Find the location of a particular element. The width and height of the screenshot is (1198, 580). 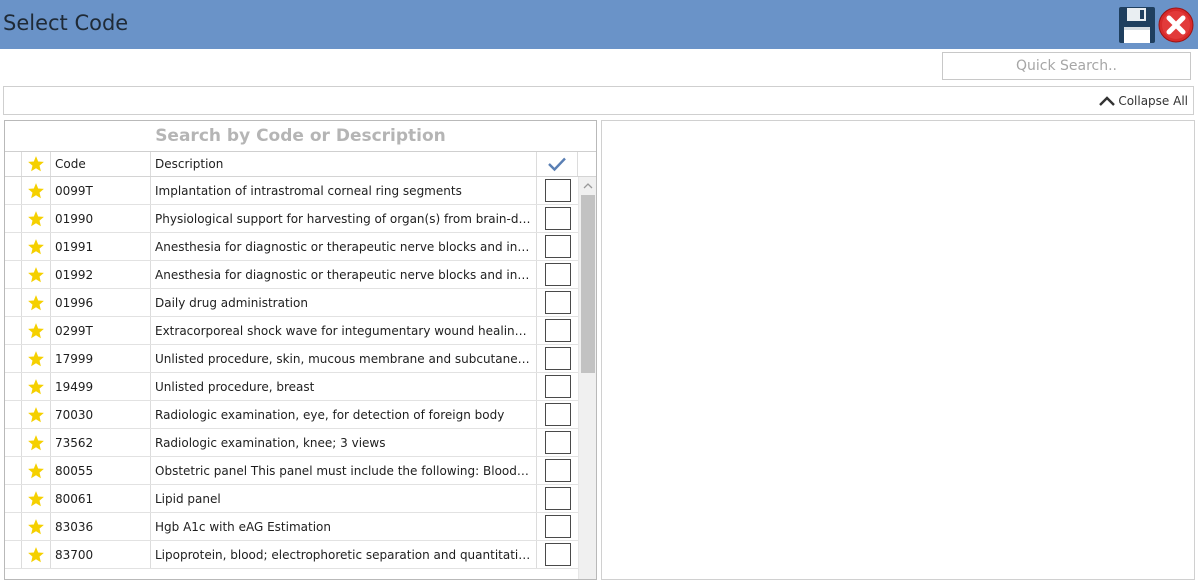

favorite-column-header is located at coordinates (36, 164).